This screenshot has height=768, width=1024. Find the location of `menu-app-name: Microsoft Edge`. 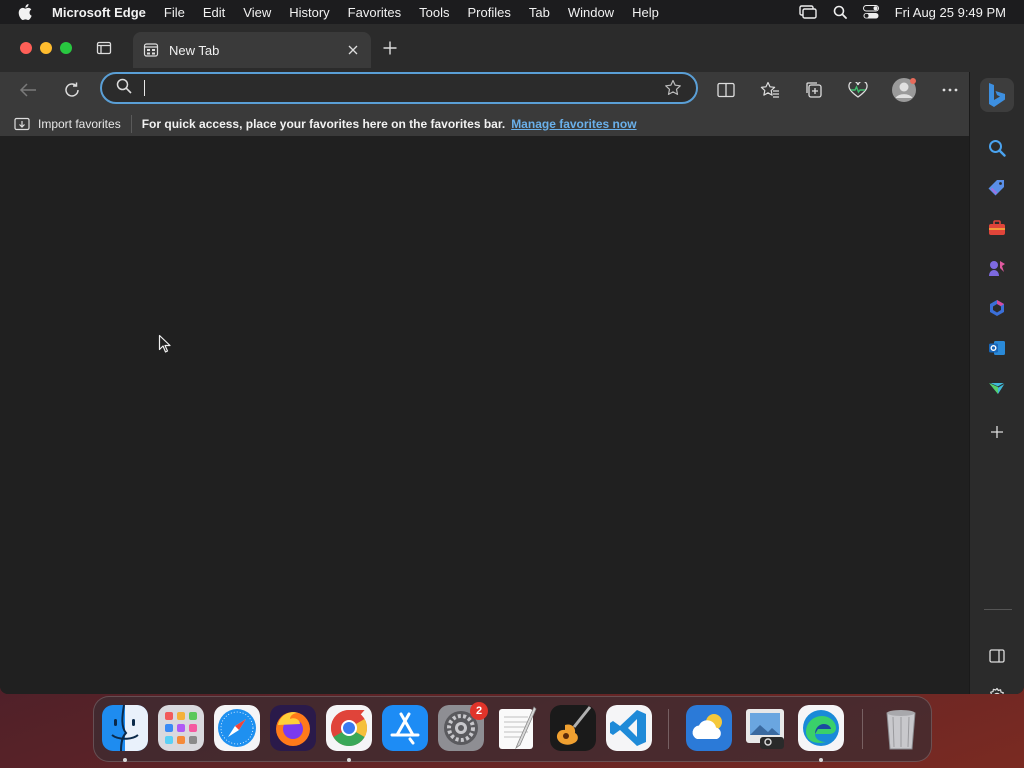

menu-app-name: Microsoft Edge is located at coordinates (103, 12).